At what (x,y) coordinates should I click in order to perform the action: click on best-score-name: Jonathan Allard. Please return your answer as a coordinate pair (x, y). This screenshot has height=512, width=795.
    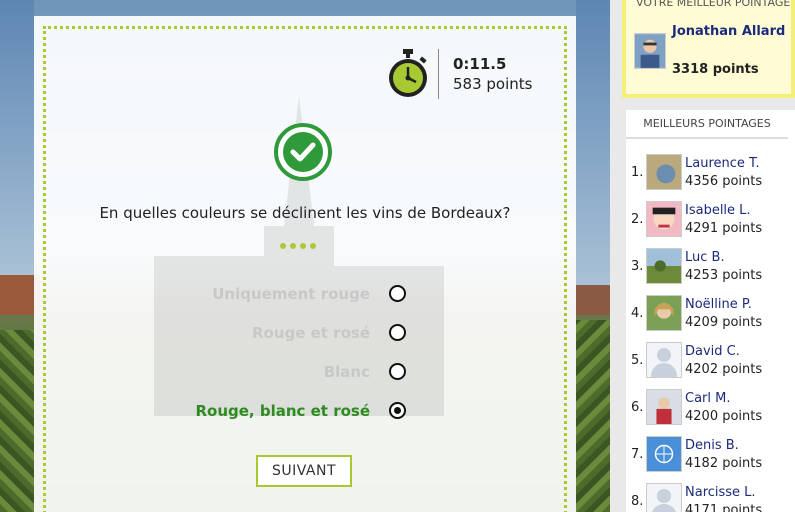
    Looking at the image, I should click on (732, 32).